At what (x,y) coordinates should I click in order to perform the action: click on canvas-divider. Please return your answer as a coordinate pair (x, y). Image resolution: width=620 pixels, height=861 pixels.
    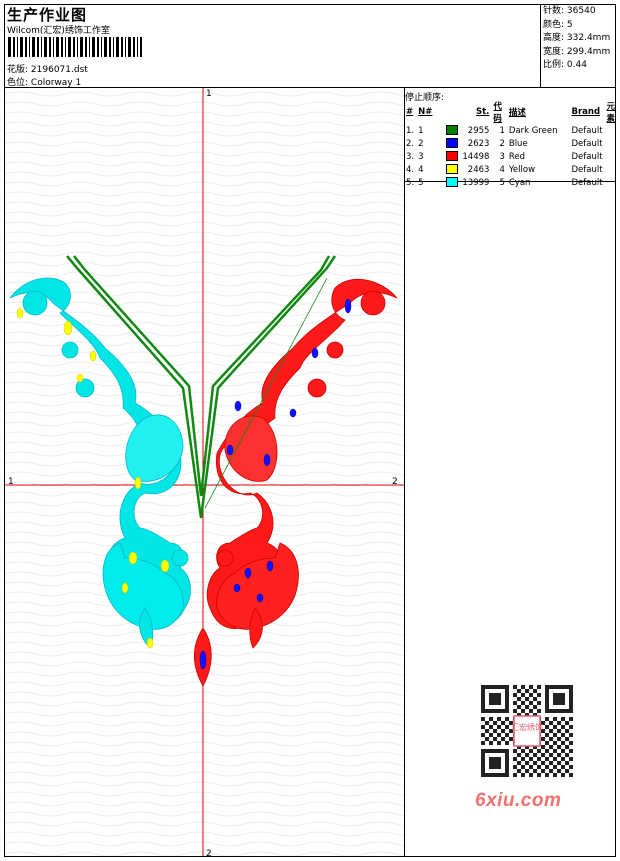
    Looking at the image, I should click on (404, 472).